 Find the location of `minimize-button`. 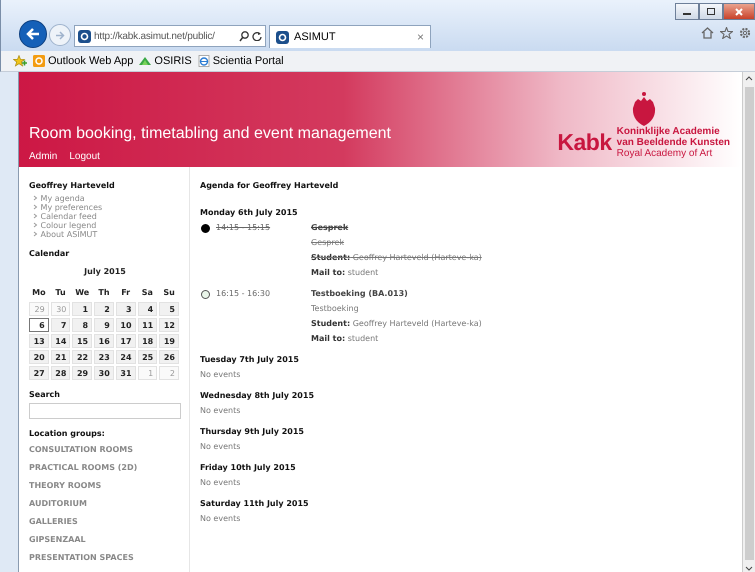

minimize-button is located at coordinates (687, 11).